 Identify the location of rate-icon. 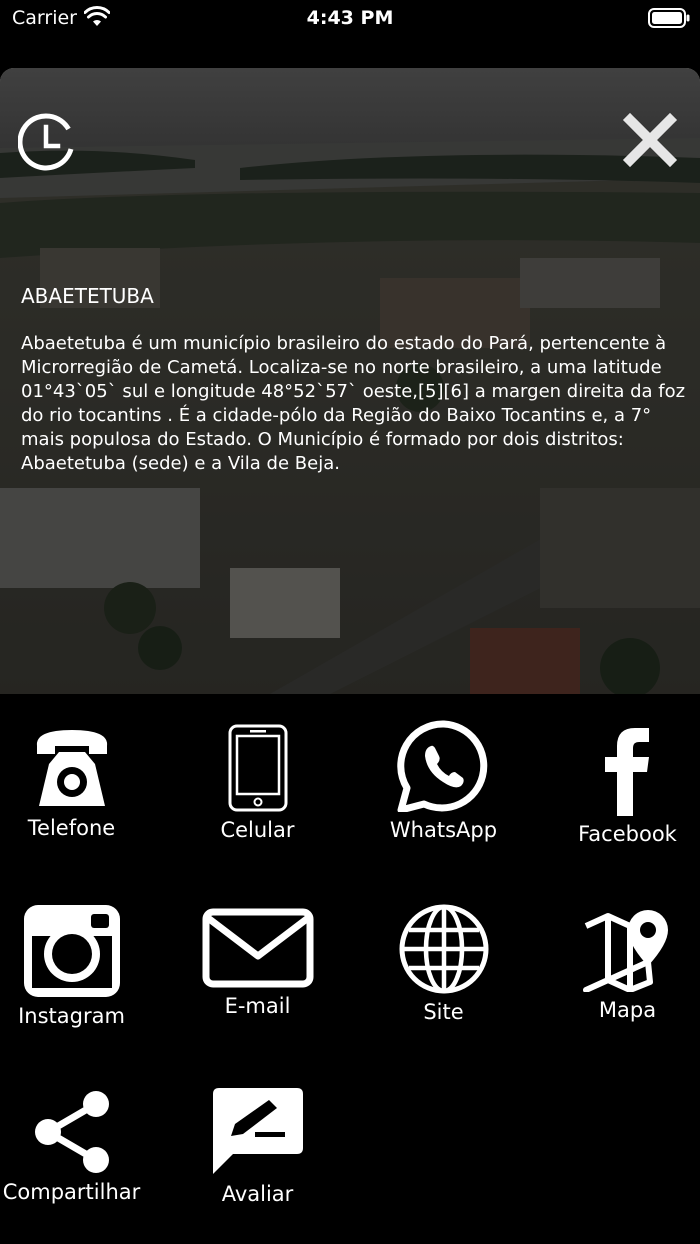
(257, 1131).